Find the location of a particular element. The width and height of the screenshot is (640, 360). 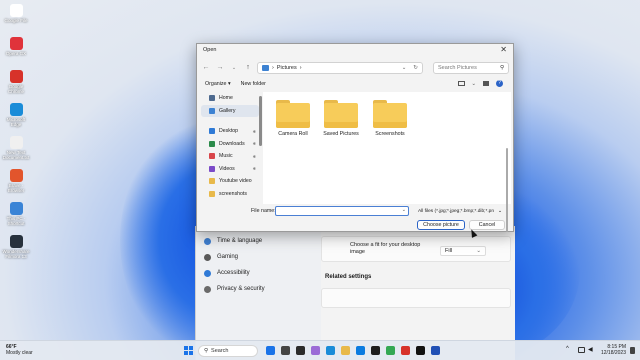

shortcut-label: Microsoft Edge is located at coordinates (16, 122).